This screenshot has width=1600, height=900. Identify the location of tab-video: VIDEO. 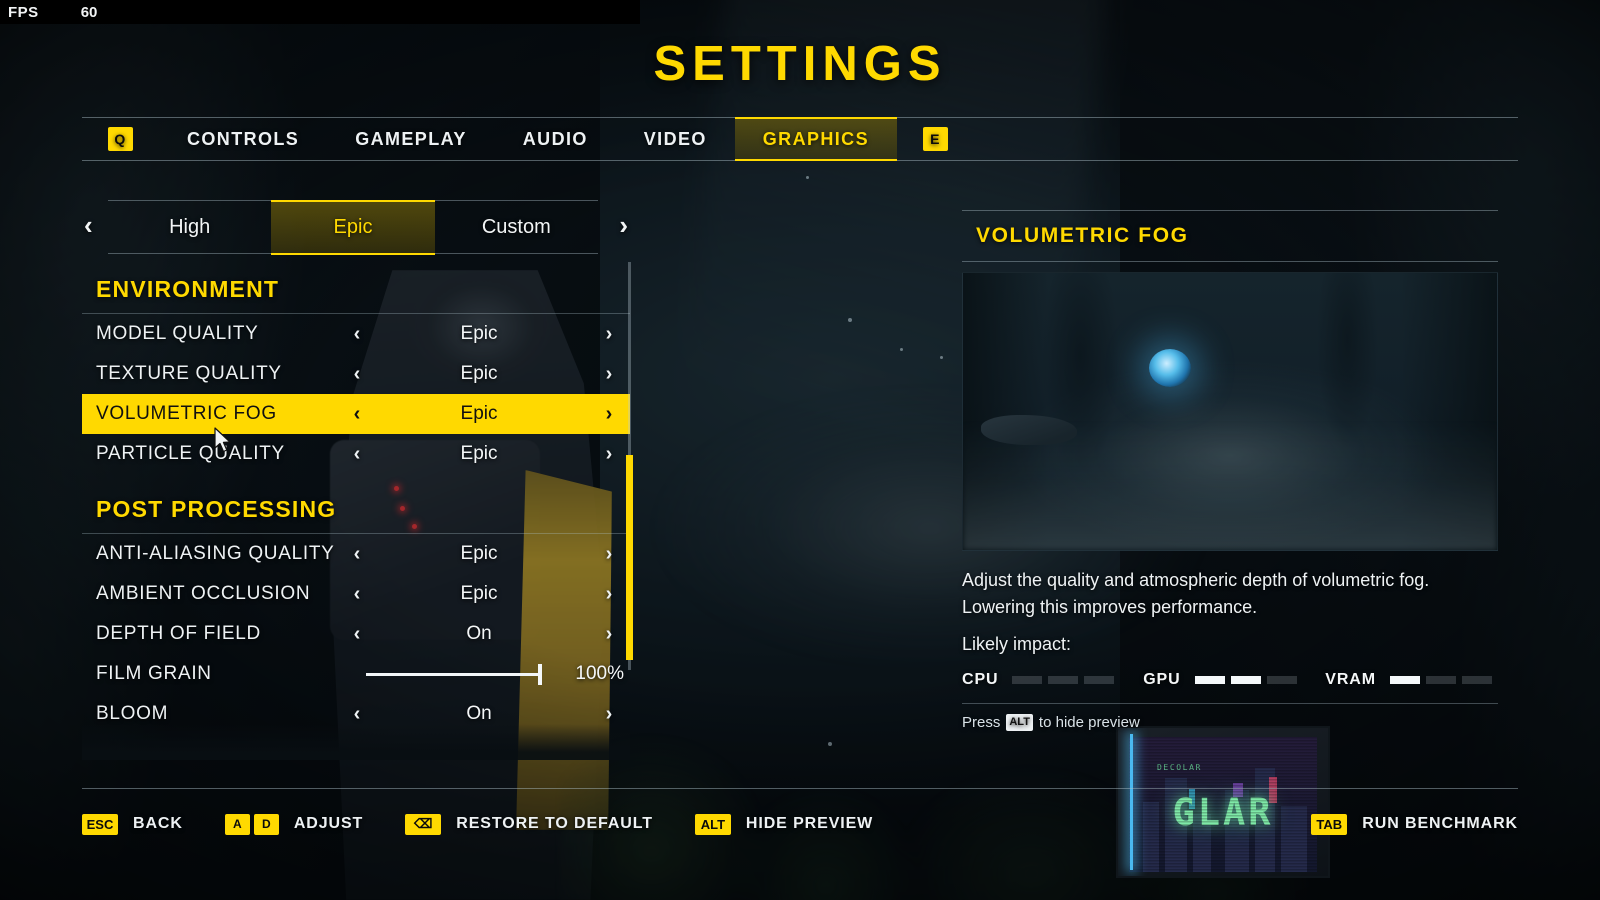
(675, 139).